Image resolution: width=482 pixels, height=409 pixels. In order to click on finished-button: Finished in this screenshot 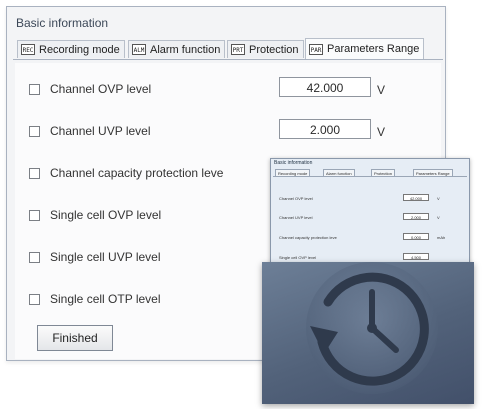, I will do `click(75, 338)`.